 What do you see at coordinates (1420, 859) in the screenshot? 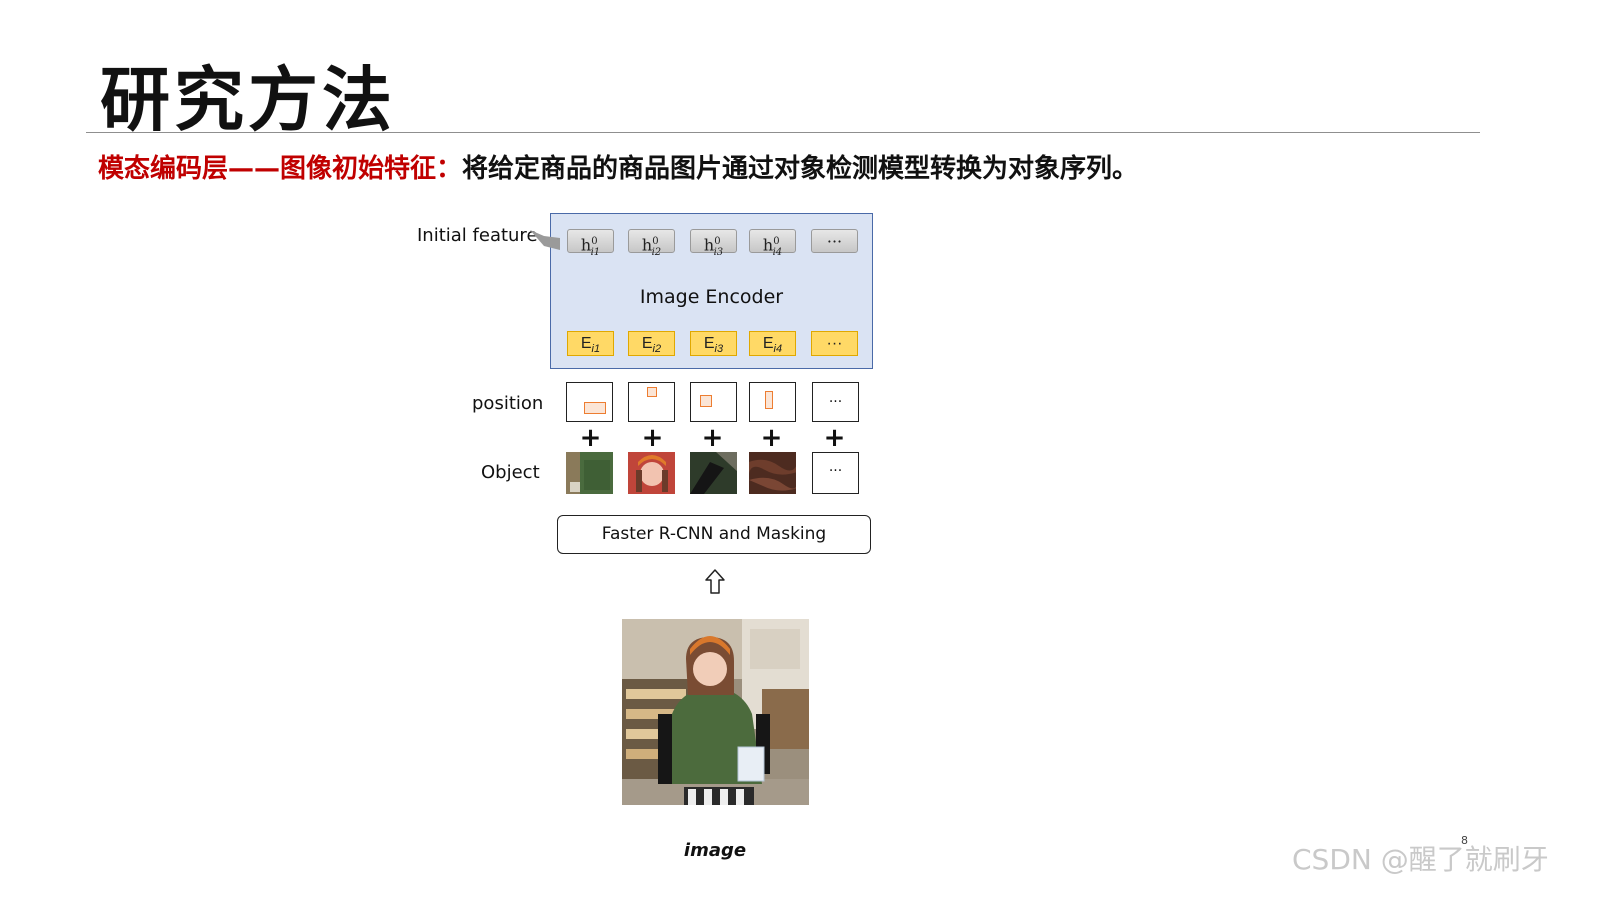
I see `watermark: CSDN @醒了就刷牙` at bounding box center [1420, 859].